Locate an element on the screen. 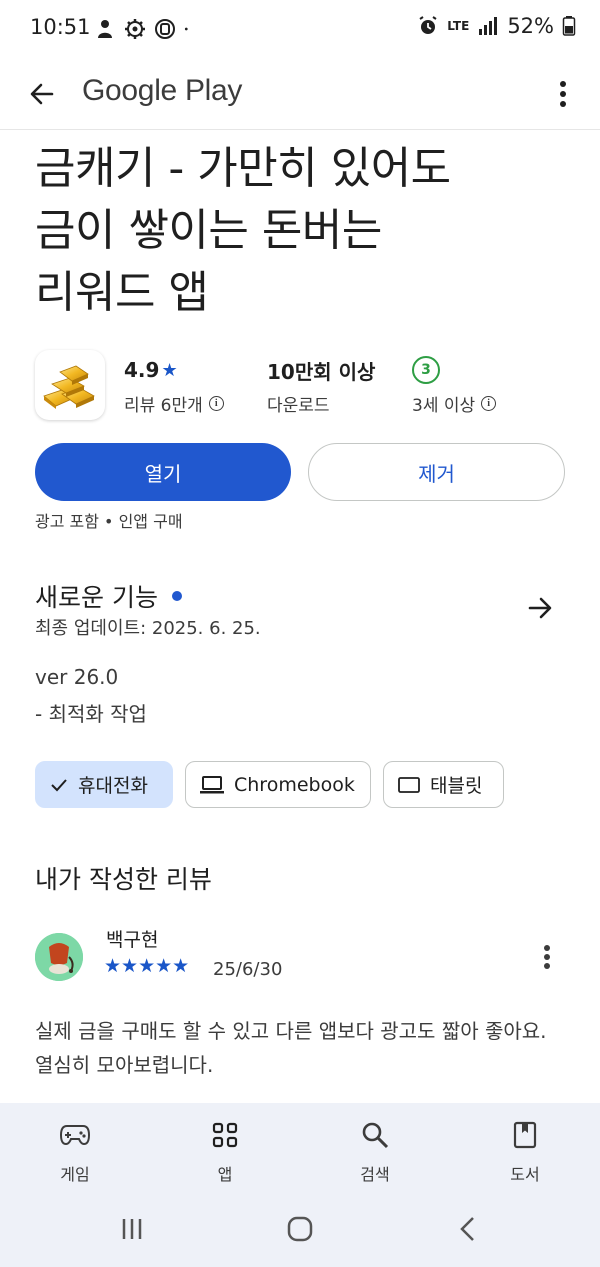 This screenshot has height=1267, width=600. star-icon: ★ is located at coordinates (169, 370).